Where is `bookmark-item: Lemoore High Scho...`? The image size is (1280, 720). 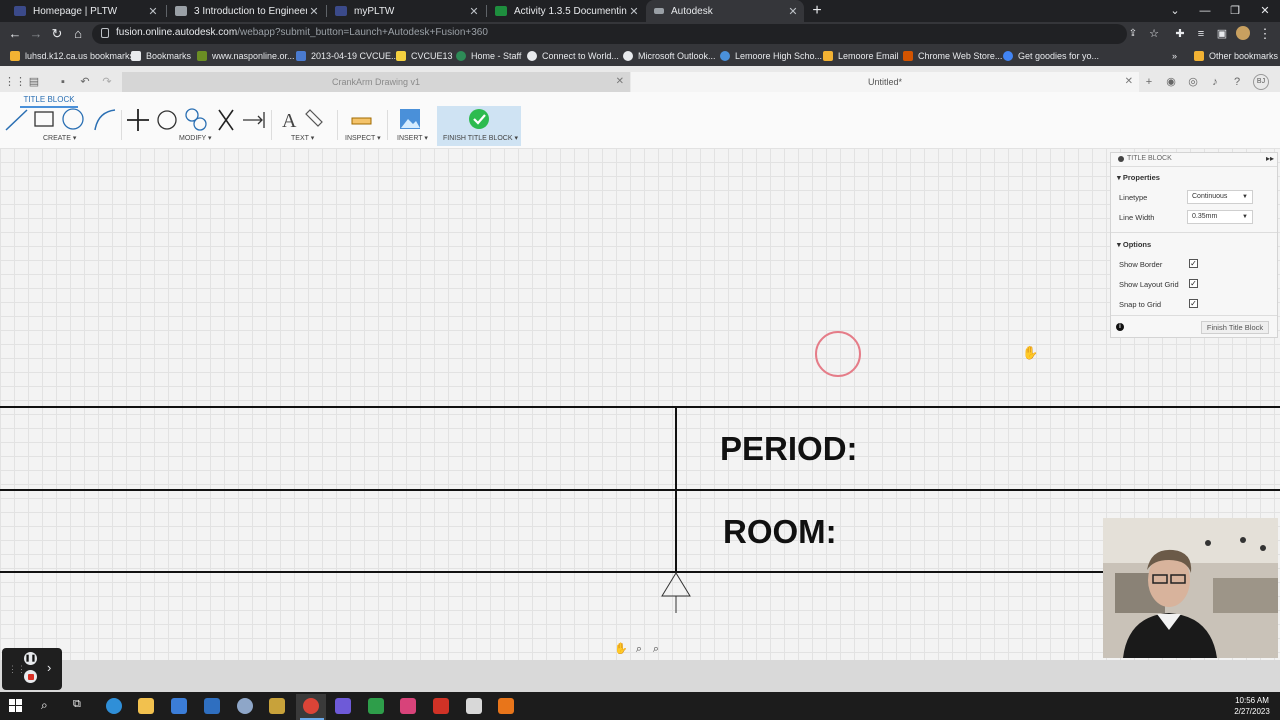
bookmark-item: Lemoore High Scho... is located at coordinates (771, 56).